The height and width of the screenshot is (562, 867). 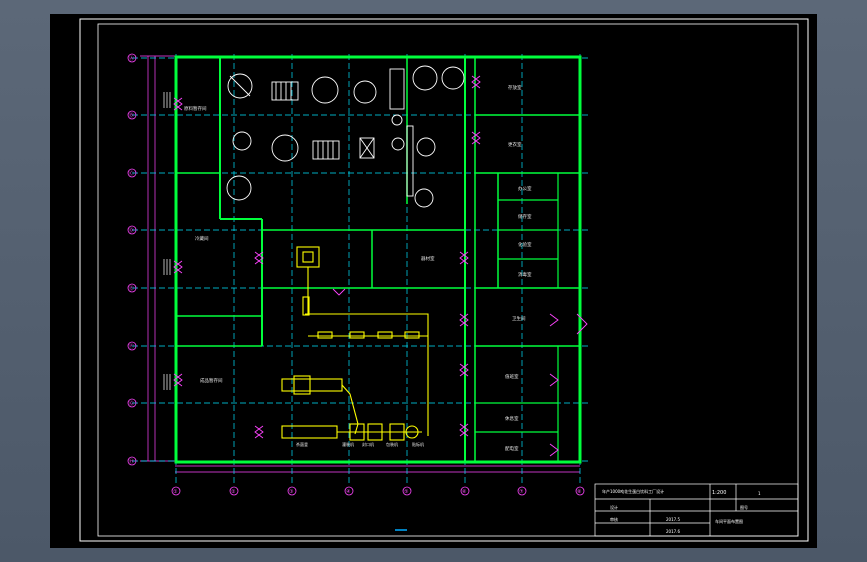 I want to click on svg-text: ⑦, so click(x=521, y=492).